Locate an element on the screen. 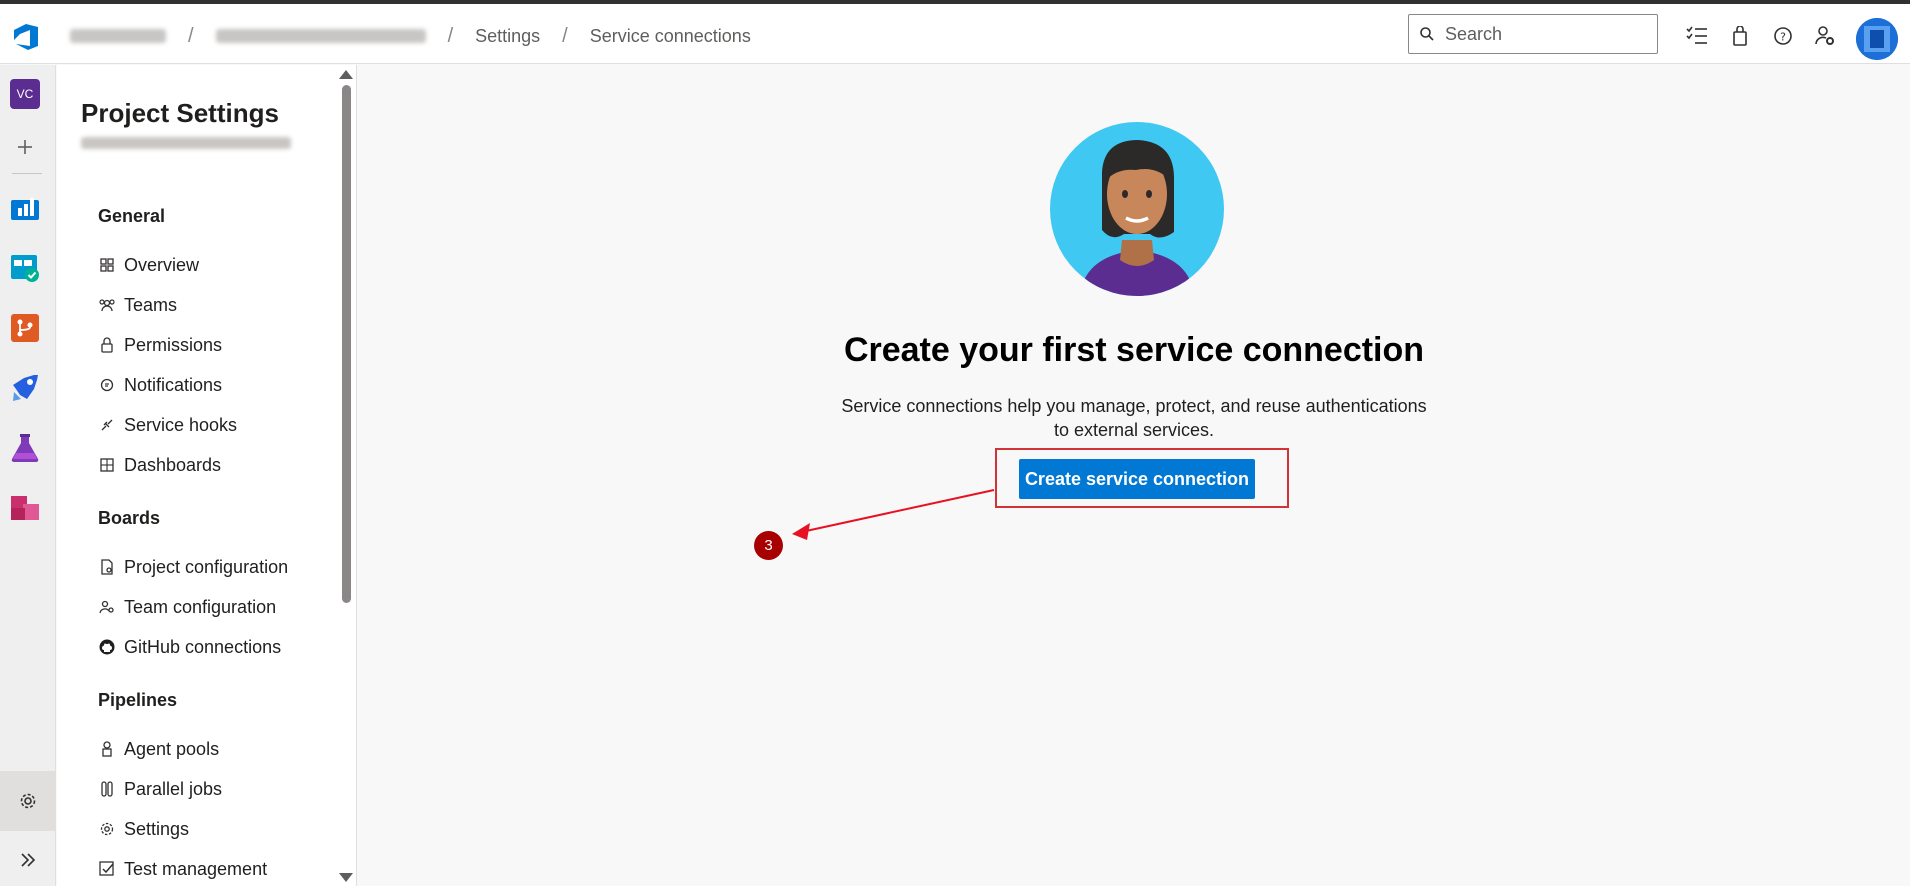 The height and width of the screenshot is (886, 1910). github-icon is located at coordinates (107, 647).